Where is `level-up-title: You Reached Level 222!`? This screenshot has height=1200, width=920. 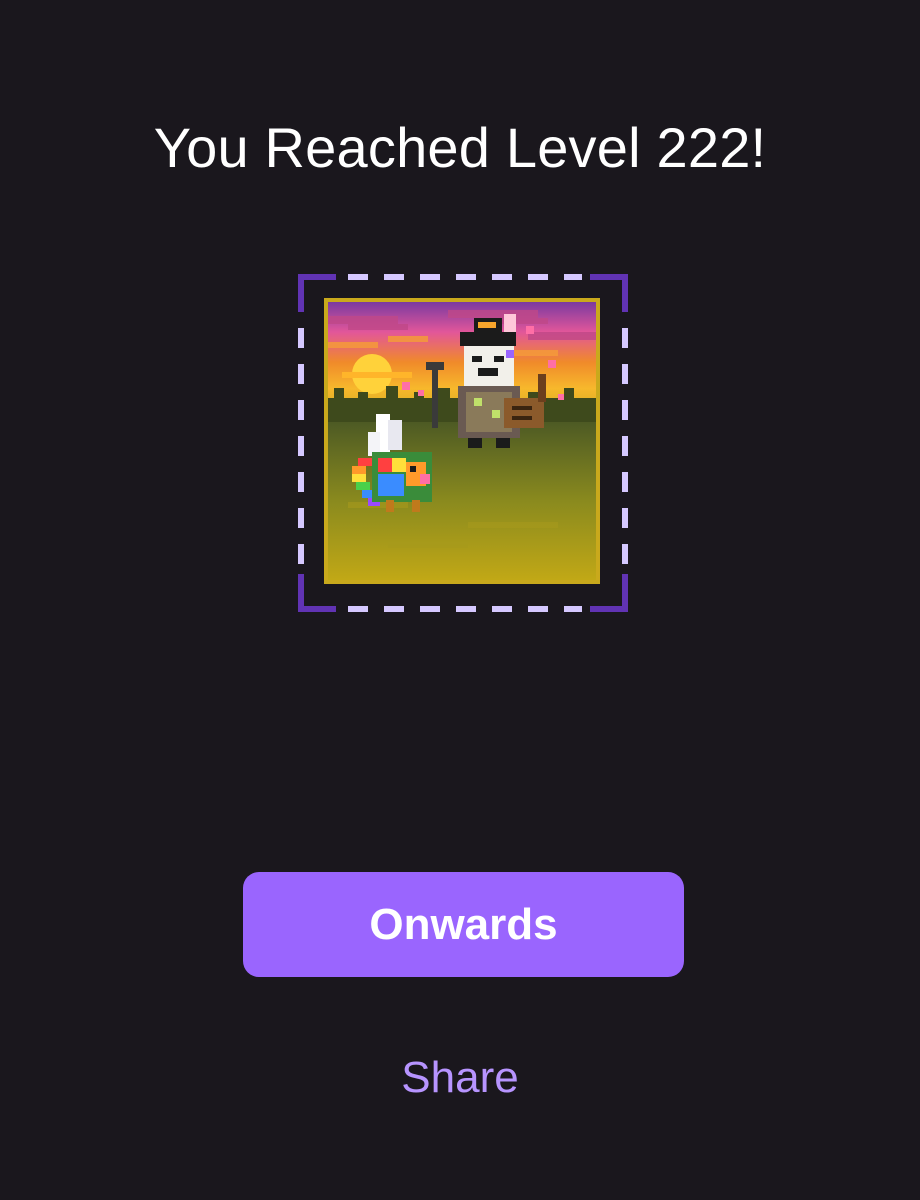
level-up-title: You Reached Level 222! is located at coordinates (460, 147).